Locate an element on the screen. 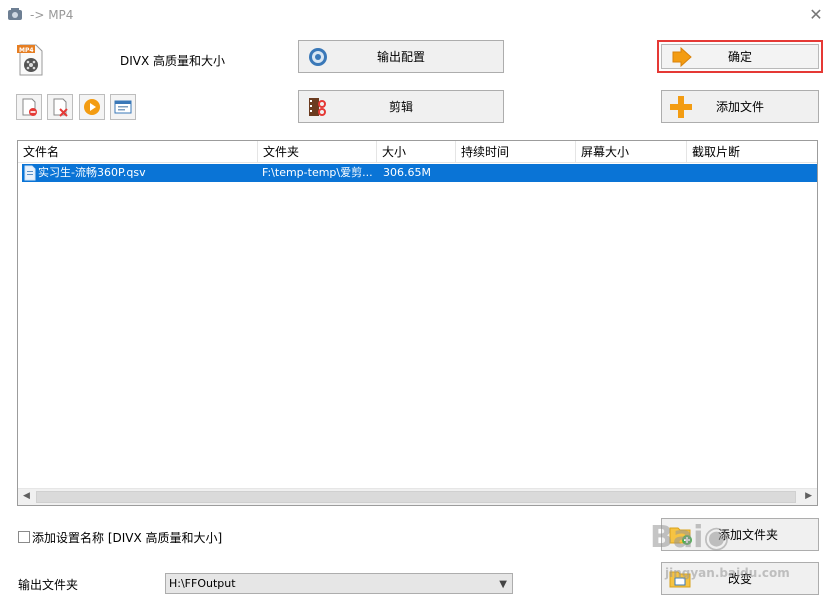 This screenshot has width=833, height=609. window-title: -> MP4 is located at coordinates (52, 15).